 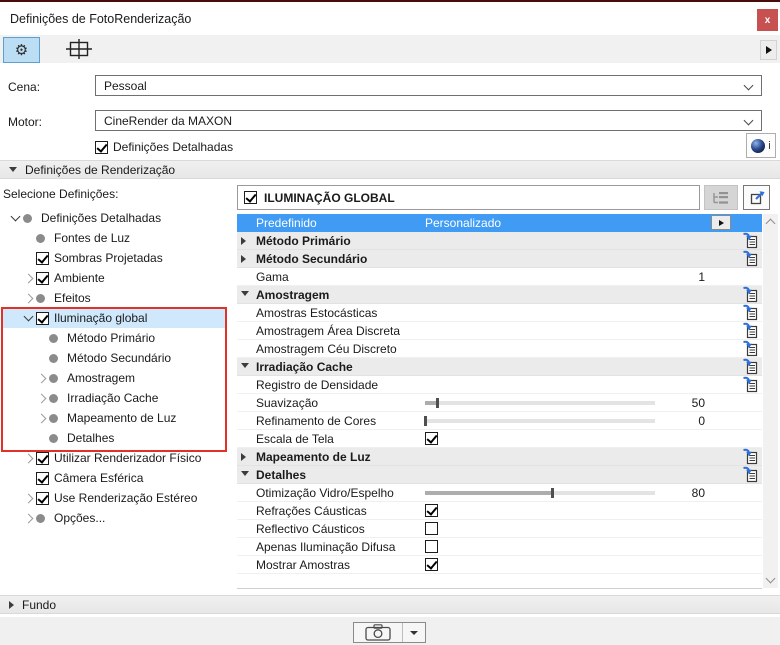 I want to click on render-camera-button, so click(x=378, y=632).